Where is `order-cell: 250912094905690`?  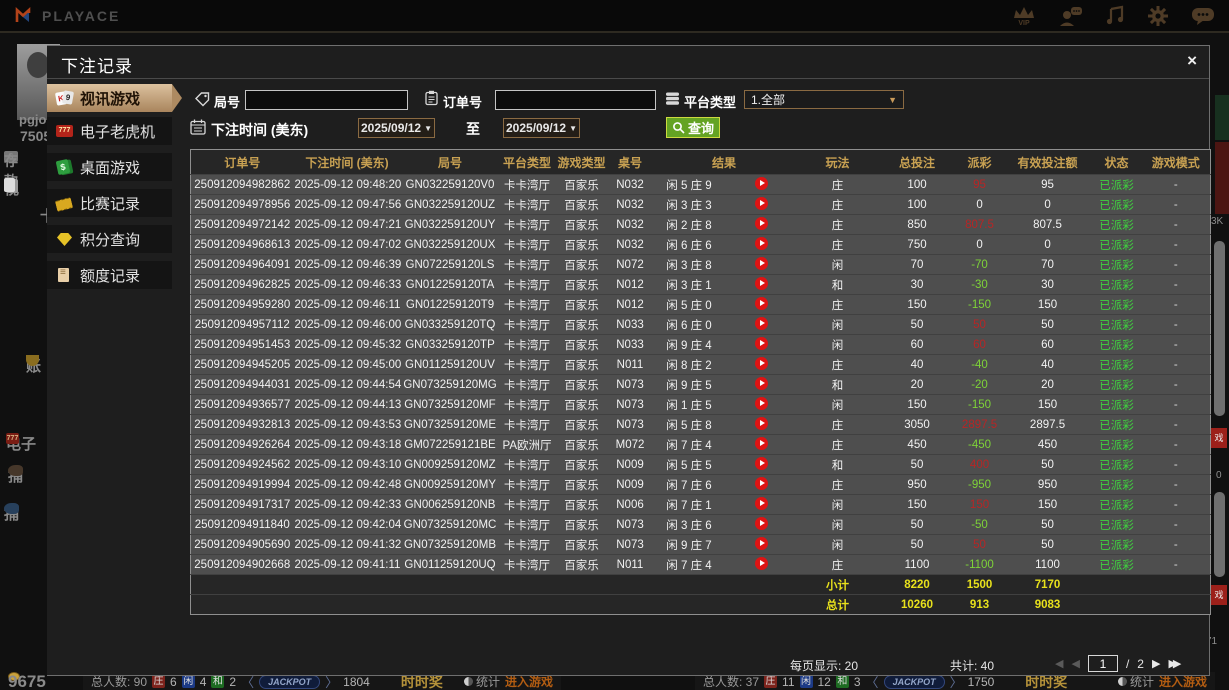 order-cell: 250912094905690 is located at coordinates (242, 544).